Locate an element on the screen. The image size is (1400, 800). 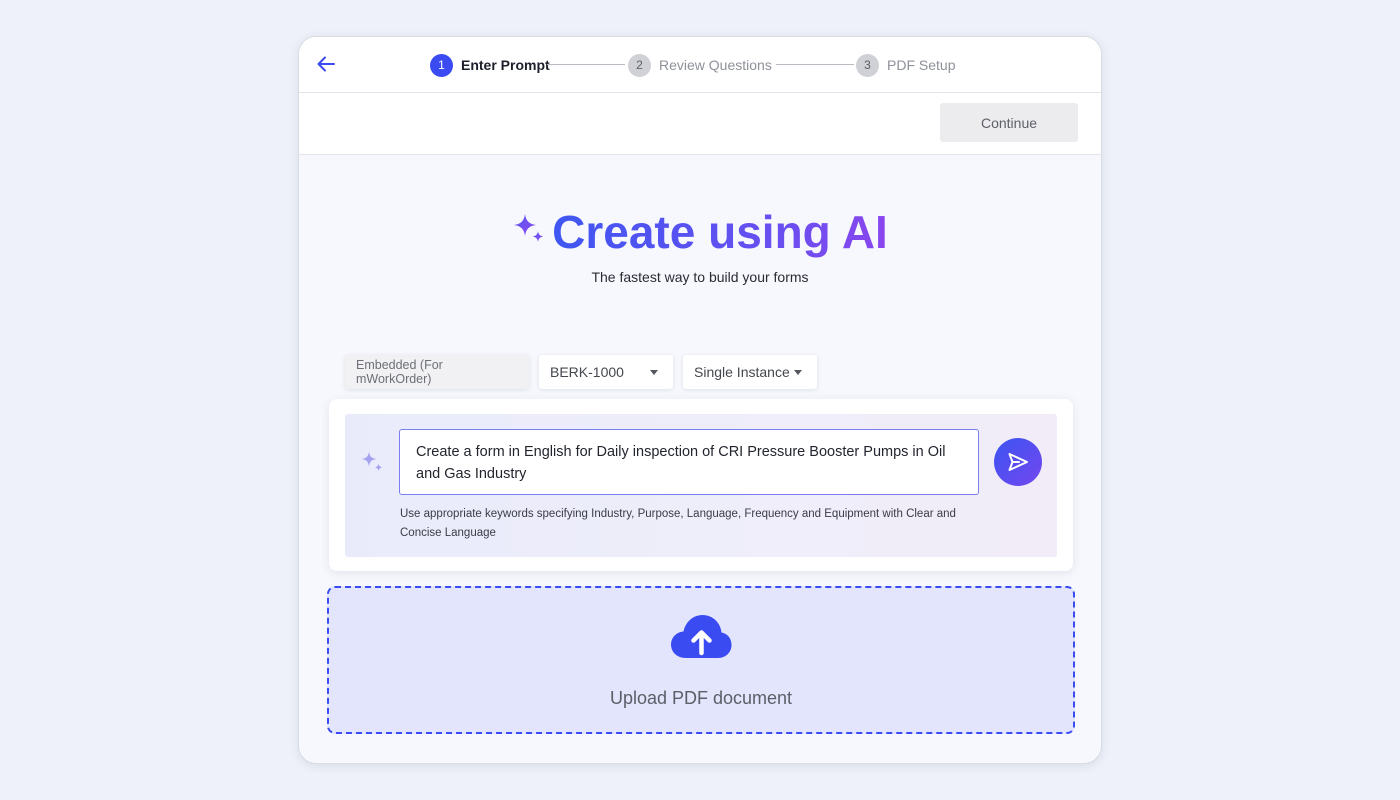
send-button is located at coordinates (1018, 462).